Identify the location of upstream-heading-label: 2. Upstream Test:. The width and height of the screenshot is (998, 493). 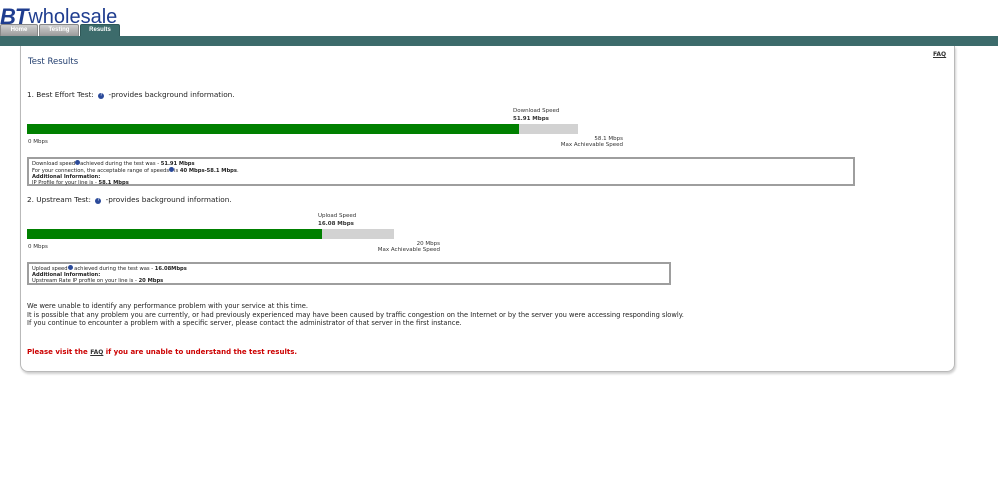
(59, 199).